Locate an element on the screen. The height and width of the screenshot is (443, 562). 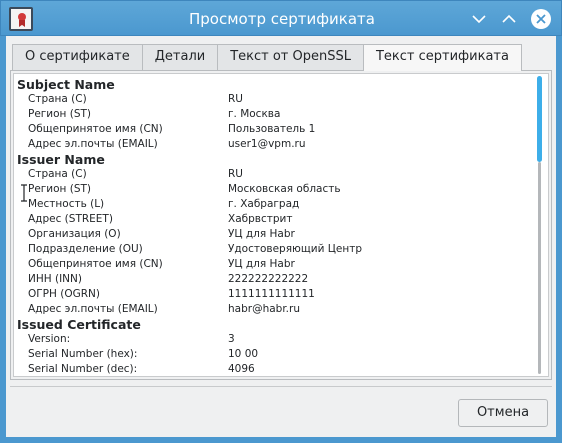
text-cursor-icon is located at coordinates (24, 193).